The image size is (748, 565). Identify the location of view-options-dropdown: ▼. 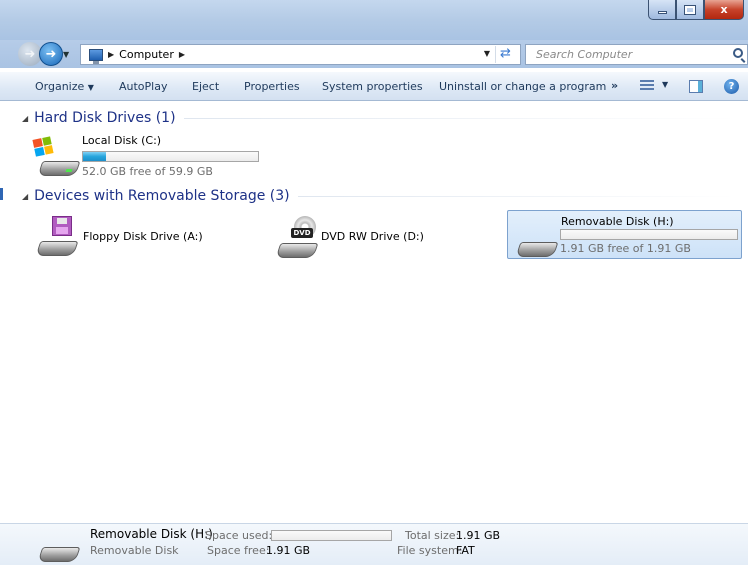
(665, 84).